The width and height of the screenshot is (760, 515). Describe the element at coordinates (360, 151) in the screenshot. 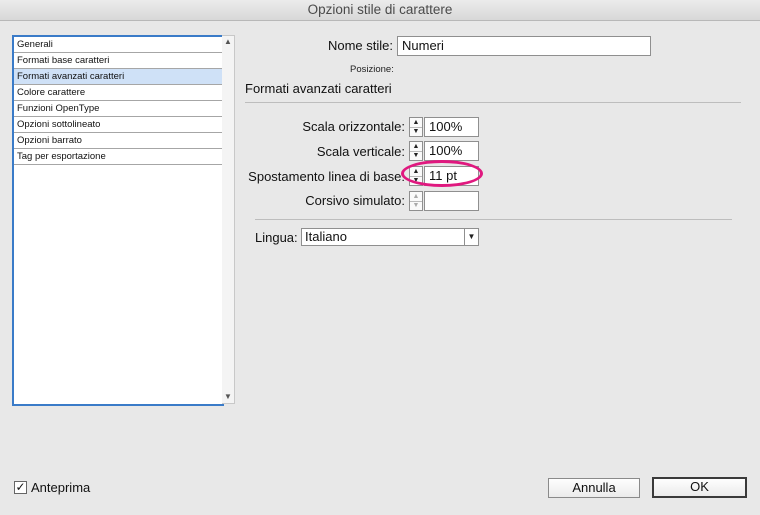

I see `vertical-scale-label: Scala verticale:` at that location.